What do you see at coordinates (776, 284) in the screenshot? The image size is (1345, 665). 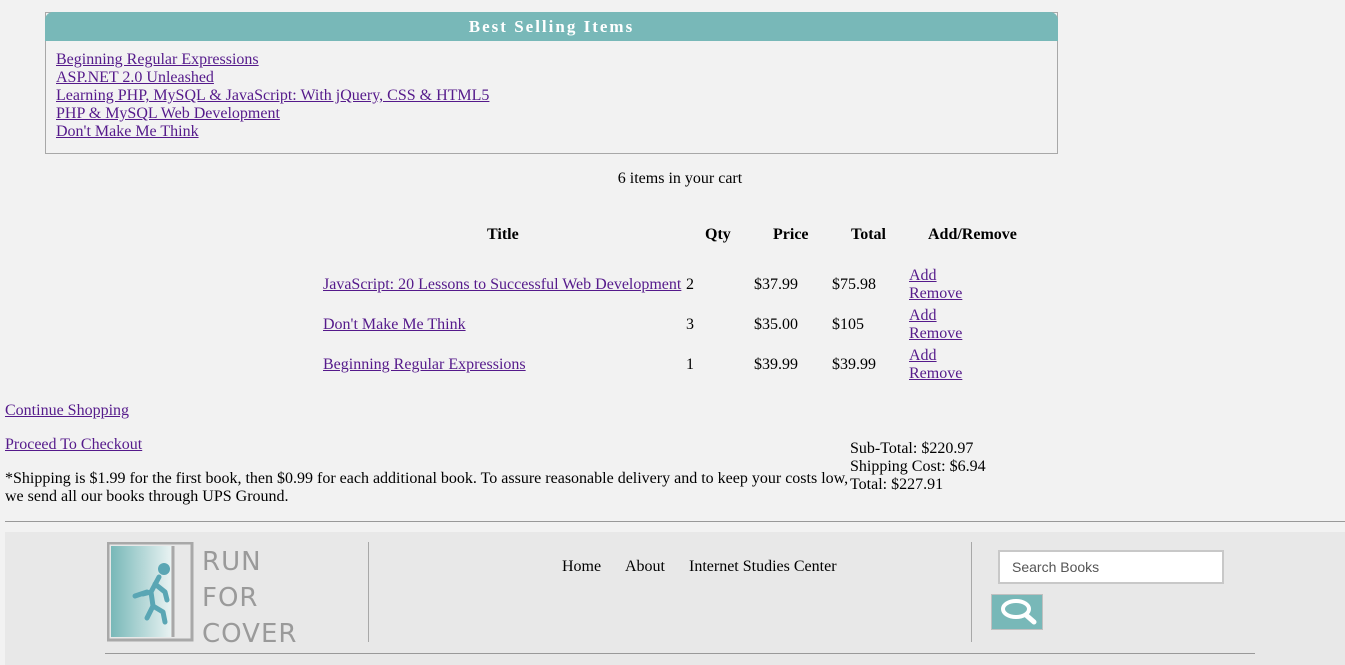 I see `cart-item-price: $37.99` at bounding box center [776, 284].